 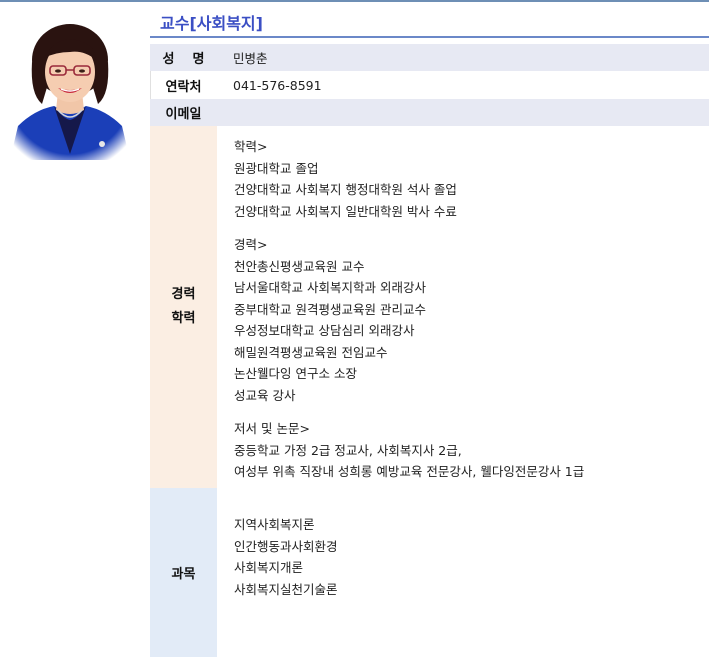 I want to click on title-bar: 교수[사회복지], so click(x=429, y=23).